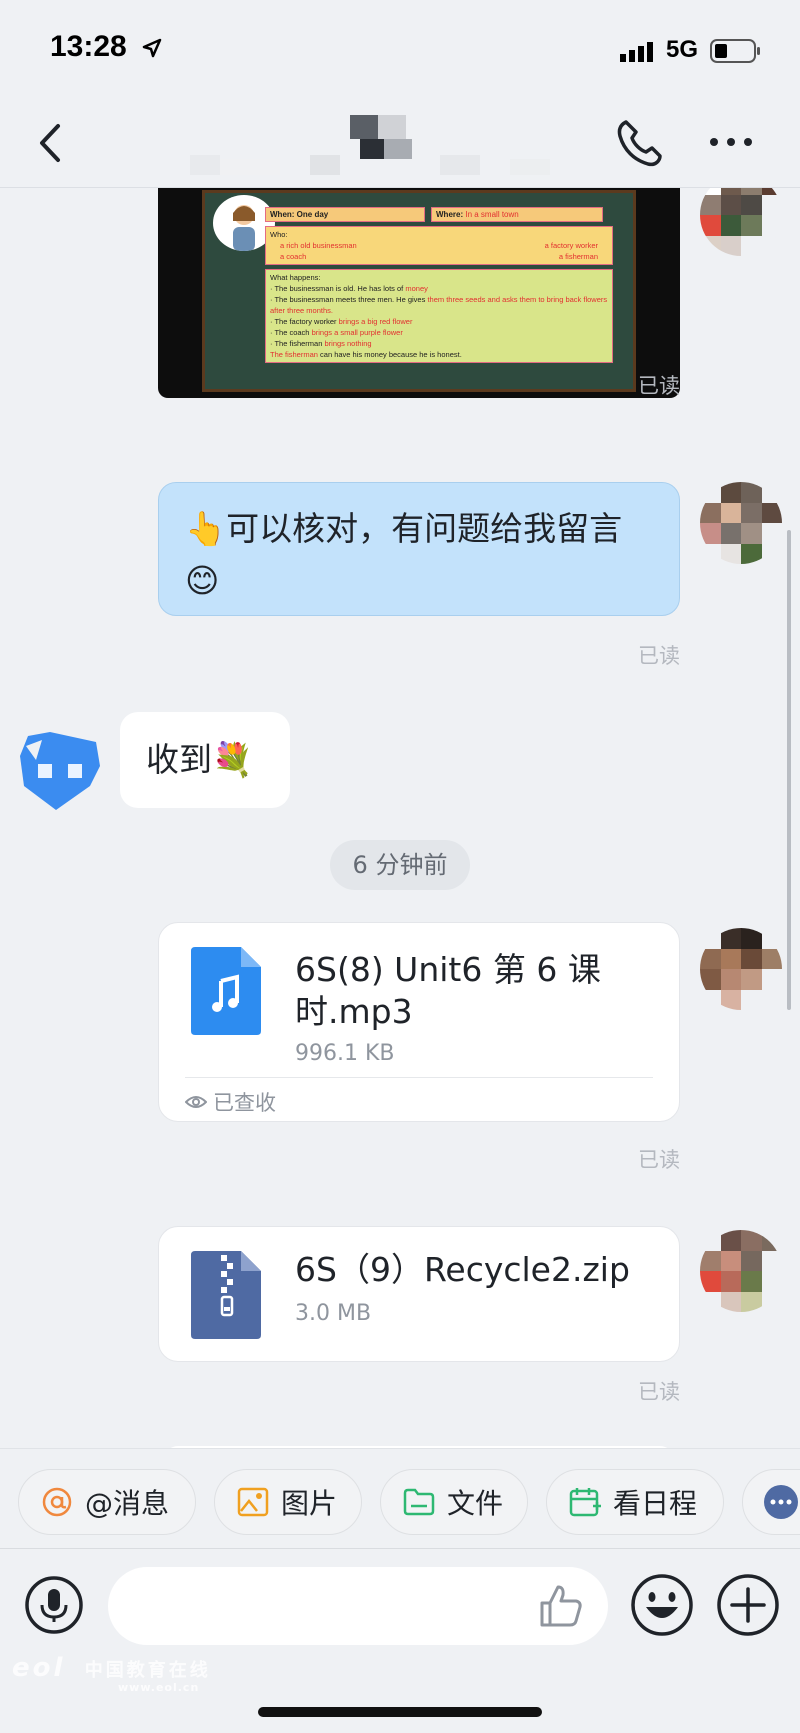  Describe the element at coordinates (419, 1502) in the screenshot. I see `folder-icon` at that location.